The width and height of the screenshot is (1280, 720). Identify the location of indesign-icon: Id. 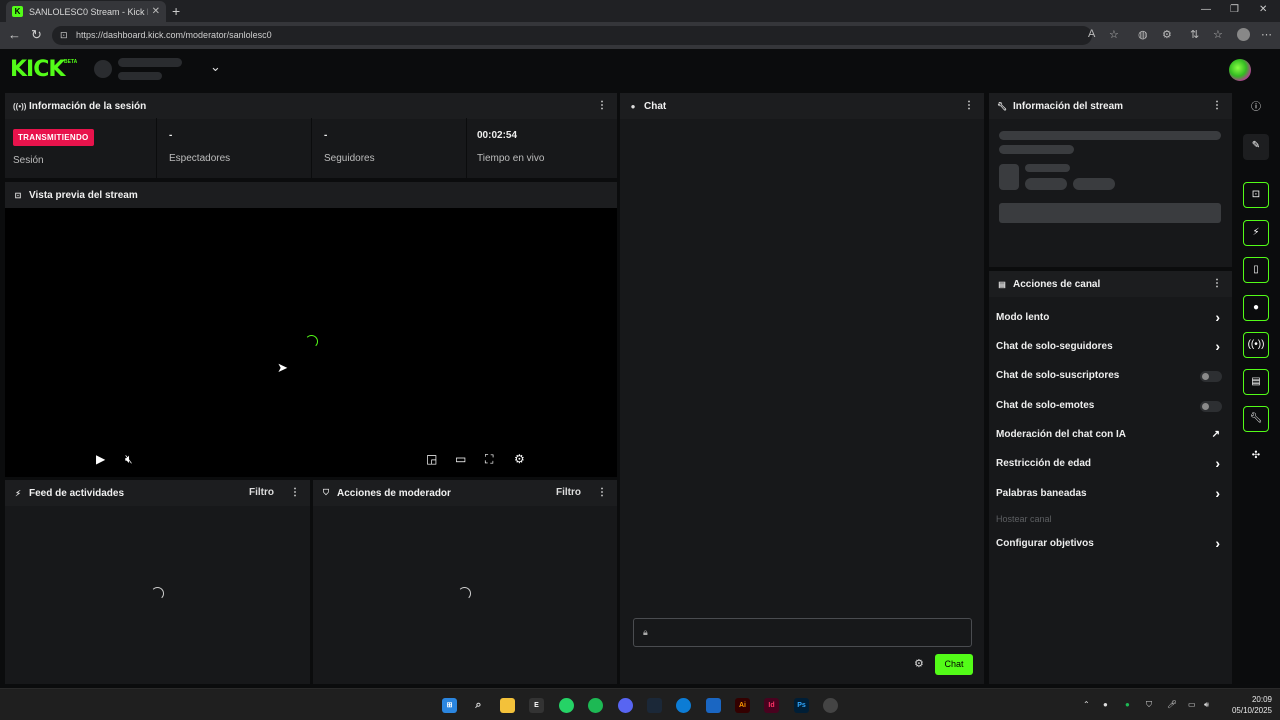
(771, 705).